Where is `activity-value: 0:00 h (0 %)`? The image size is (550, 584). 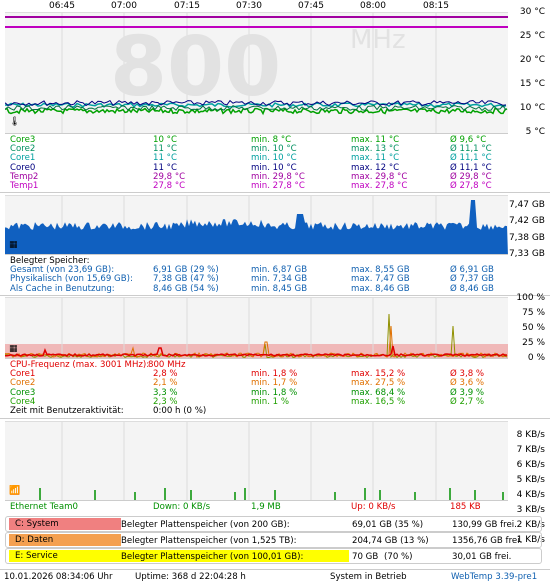
activity-value: 0:00 h (0 %) is located at coordinates (180, 410).